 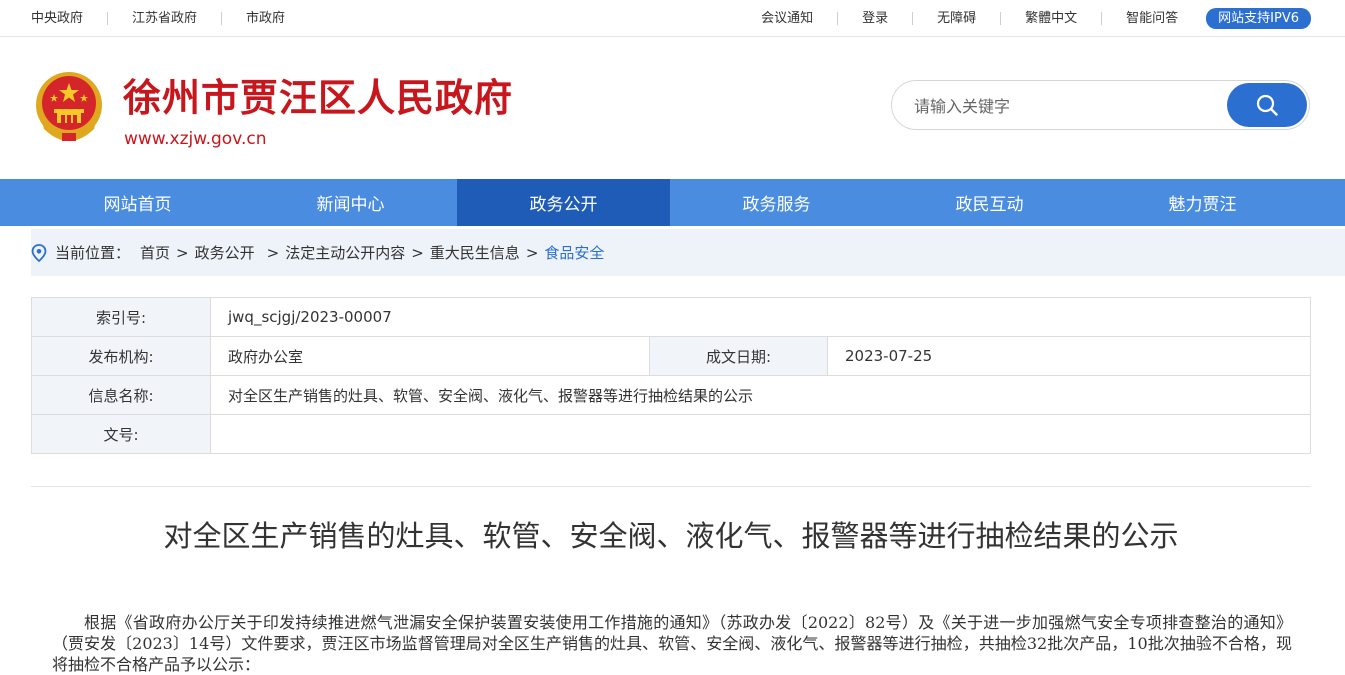 I want to click on nav-public-interaction: 政民互动, so click(x=989, y=202).